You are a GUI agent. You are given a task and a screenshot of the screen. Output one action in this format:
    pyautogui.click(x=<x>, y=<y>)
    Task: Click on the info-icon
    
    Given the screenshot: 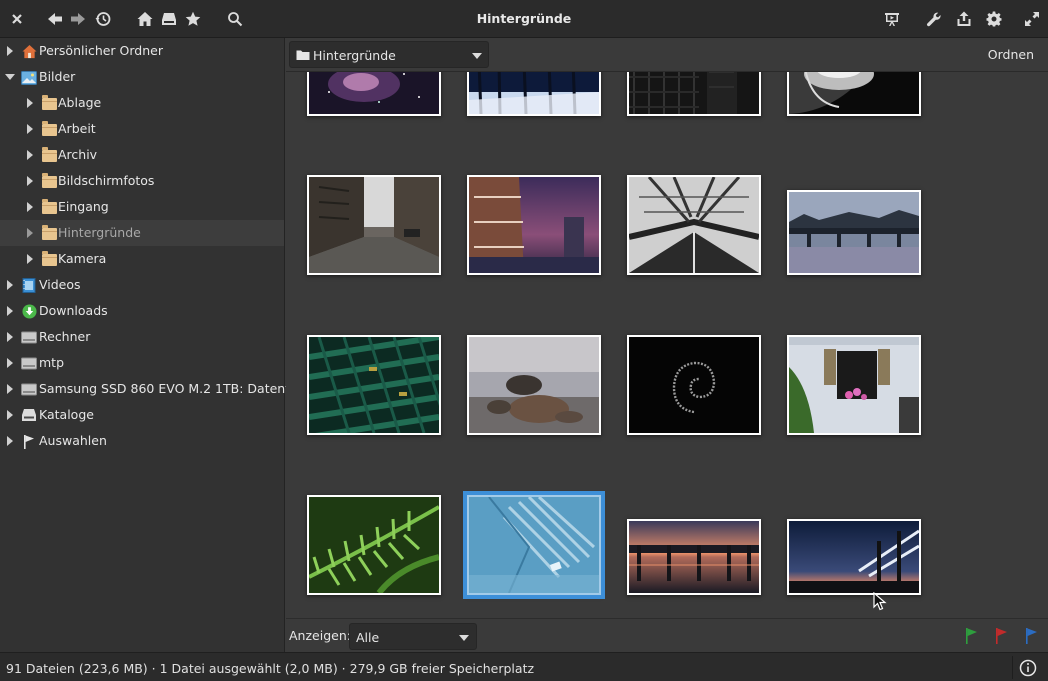 What is the action you would take?
    pyautogui.click(x=1027, y=667)
    